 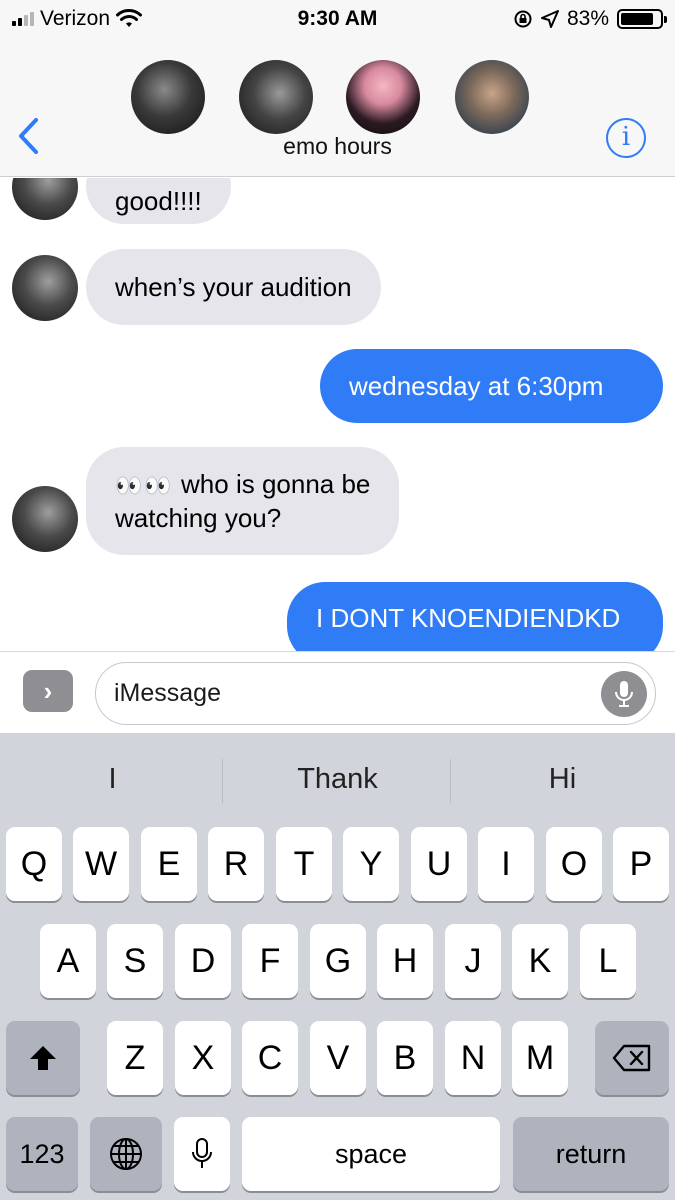 What do you see at coordinates (34, 864) in the screenshot?
I see `key: Q` at bounding box center [34, 864].